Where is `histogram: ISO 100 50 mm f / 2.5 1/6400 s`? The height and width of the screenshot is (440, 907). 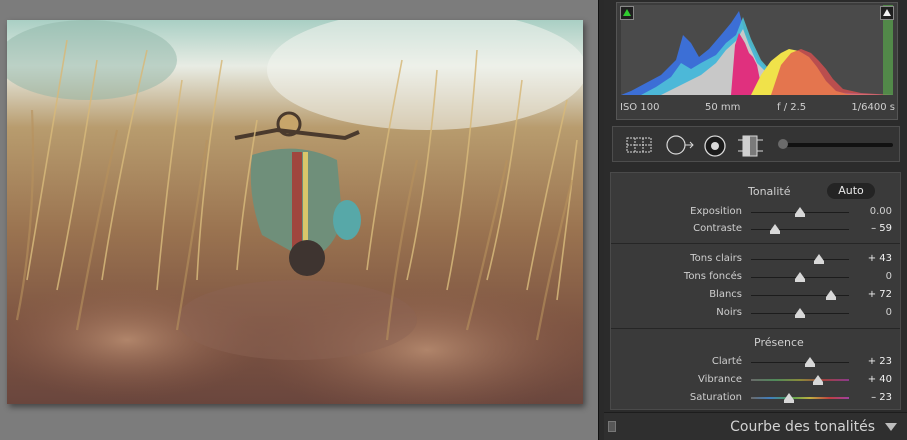
histogram: ISO 100 50 mm f / 2.5 1/6400 s is located at coordinates (757, 61).